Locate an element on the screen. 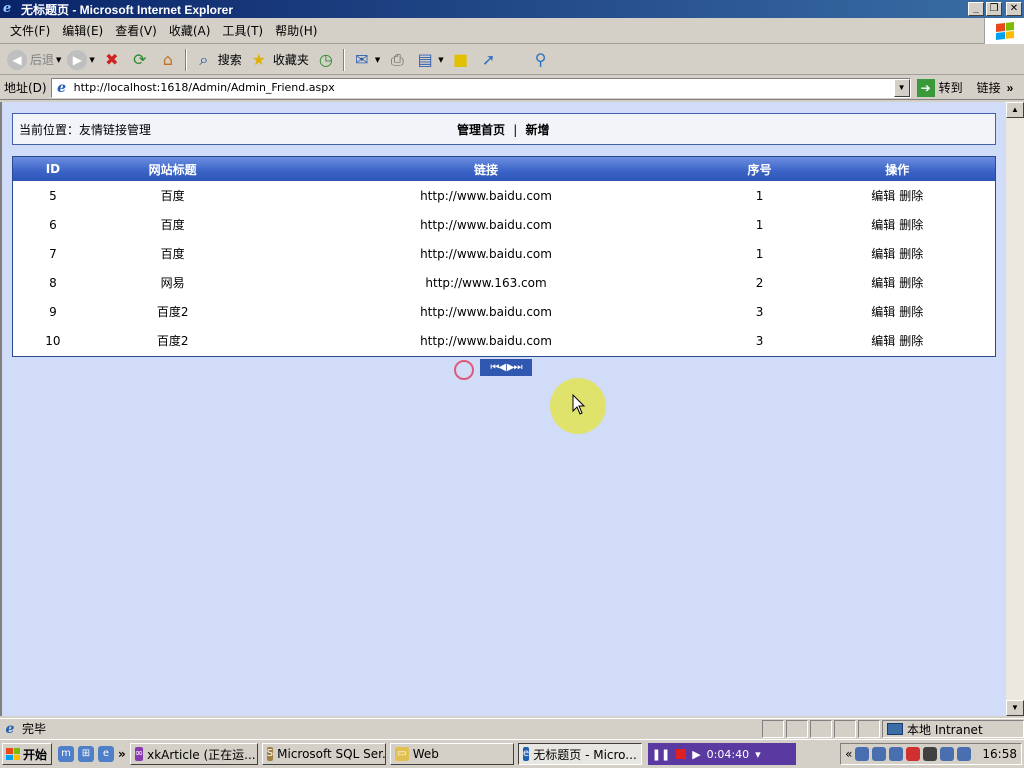 Image resolution: width=1024 pixels, height=768 pixels. favorites-button: ★ 收藏夹 is located at coordinates (278, 60).